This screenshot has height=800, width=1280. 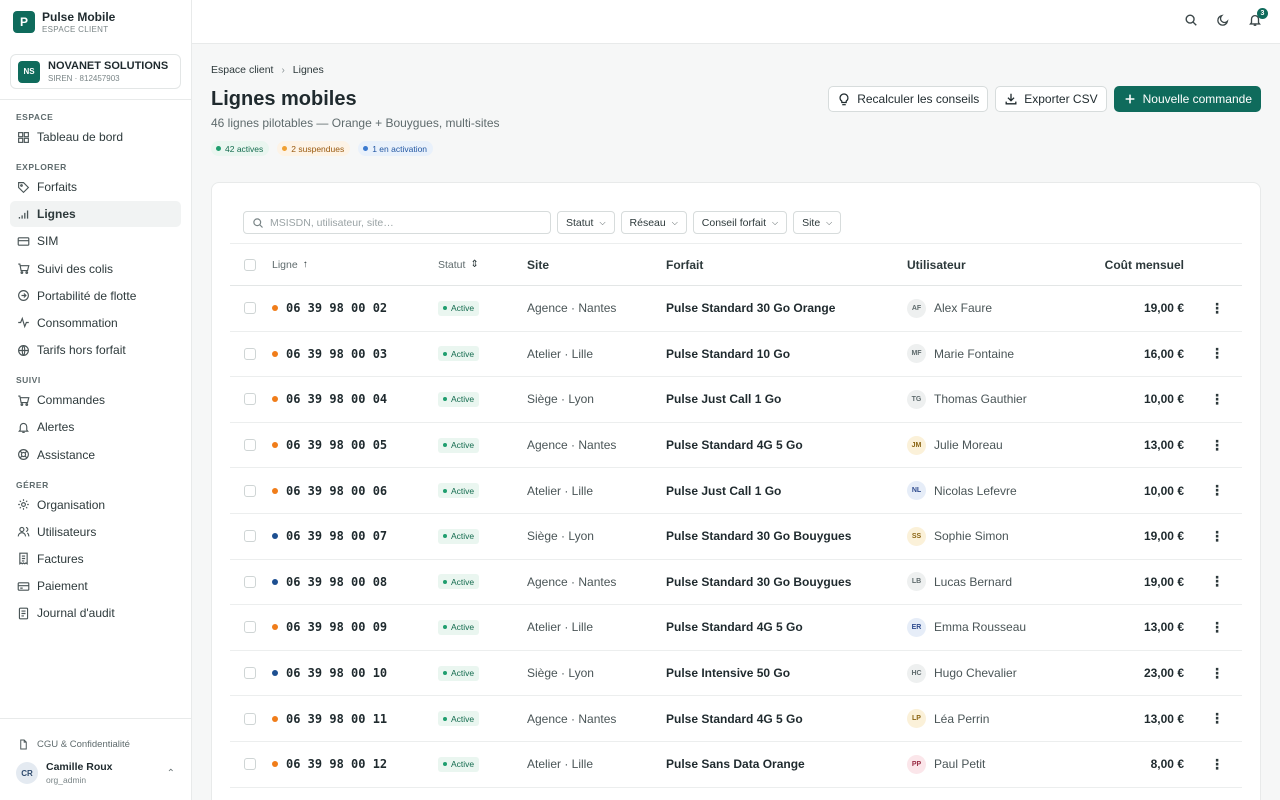 I want to click on new-order-button: Nouvelle commande, so click(x=1187, y=99).